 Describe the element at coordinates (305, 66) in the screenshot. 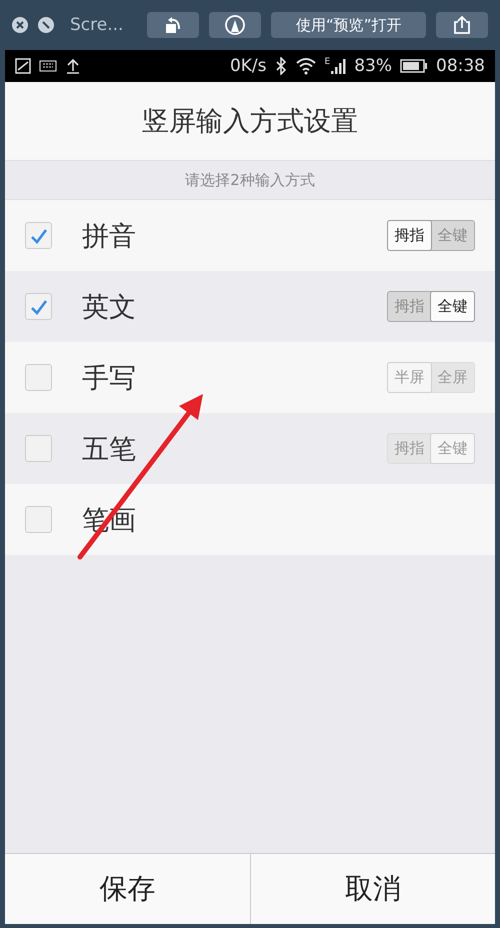

I see `wifi-icon` at that location.